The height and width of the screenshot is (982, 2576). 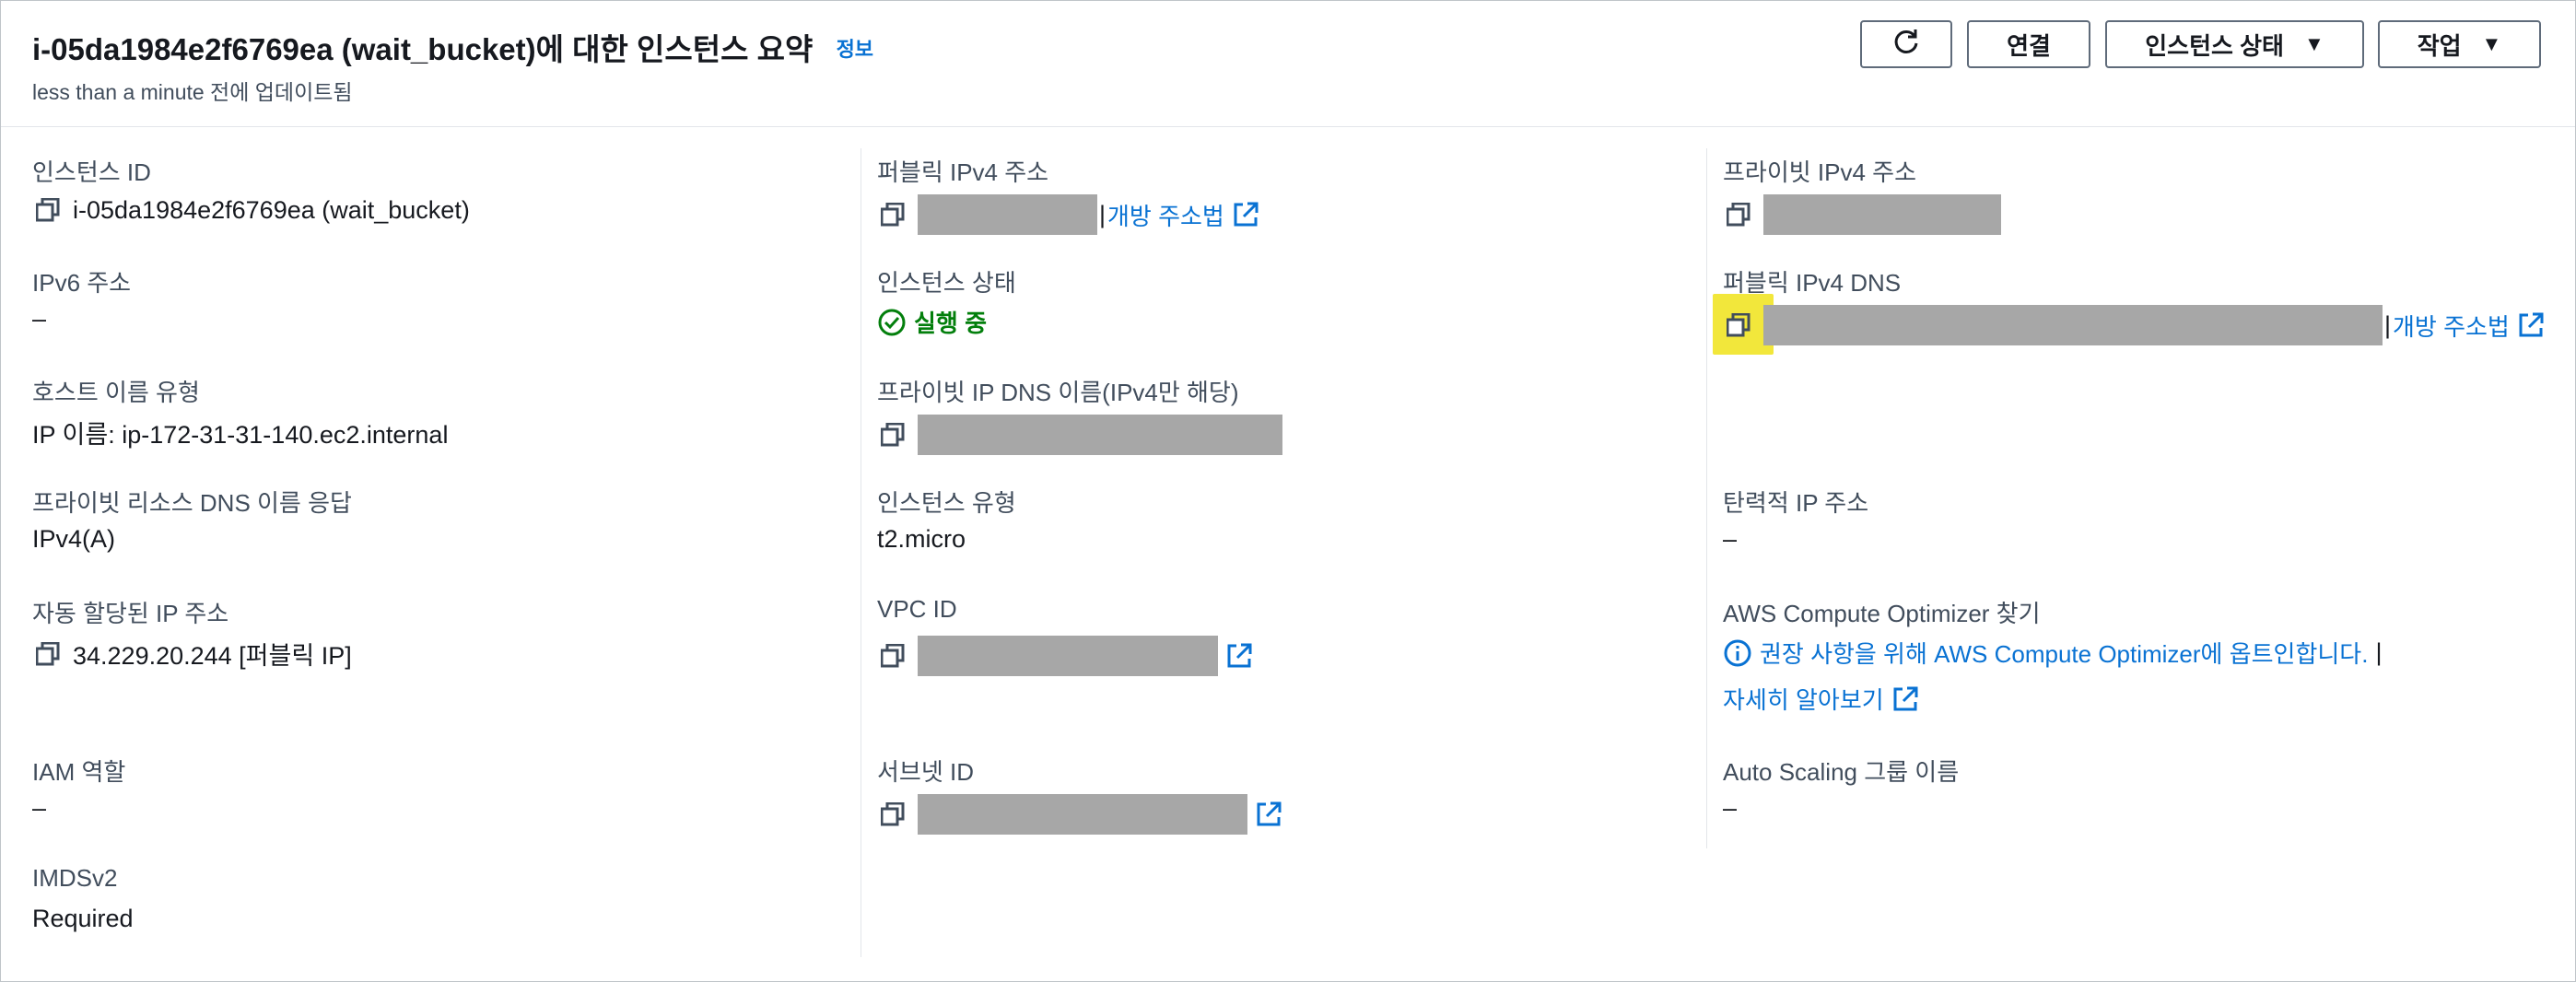 What do you see at coordinates (2064, 653) in the screenshot?
I see `optimizer-opt-in-link: 권장 사항을 위해 AWS Compute Optimizer에 옵트인합니다.` at bounding box center [2064, 653].